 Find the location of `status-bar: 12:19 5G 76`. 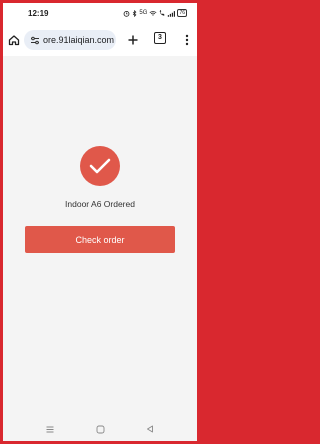

status-bar: 12:19 5G 76 is located at coordinates (100, 13).